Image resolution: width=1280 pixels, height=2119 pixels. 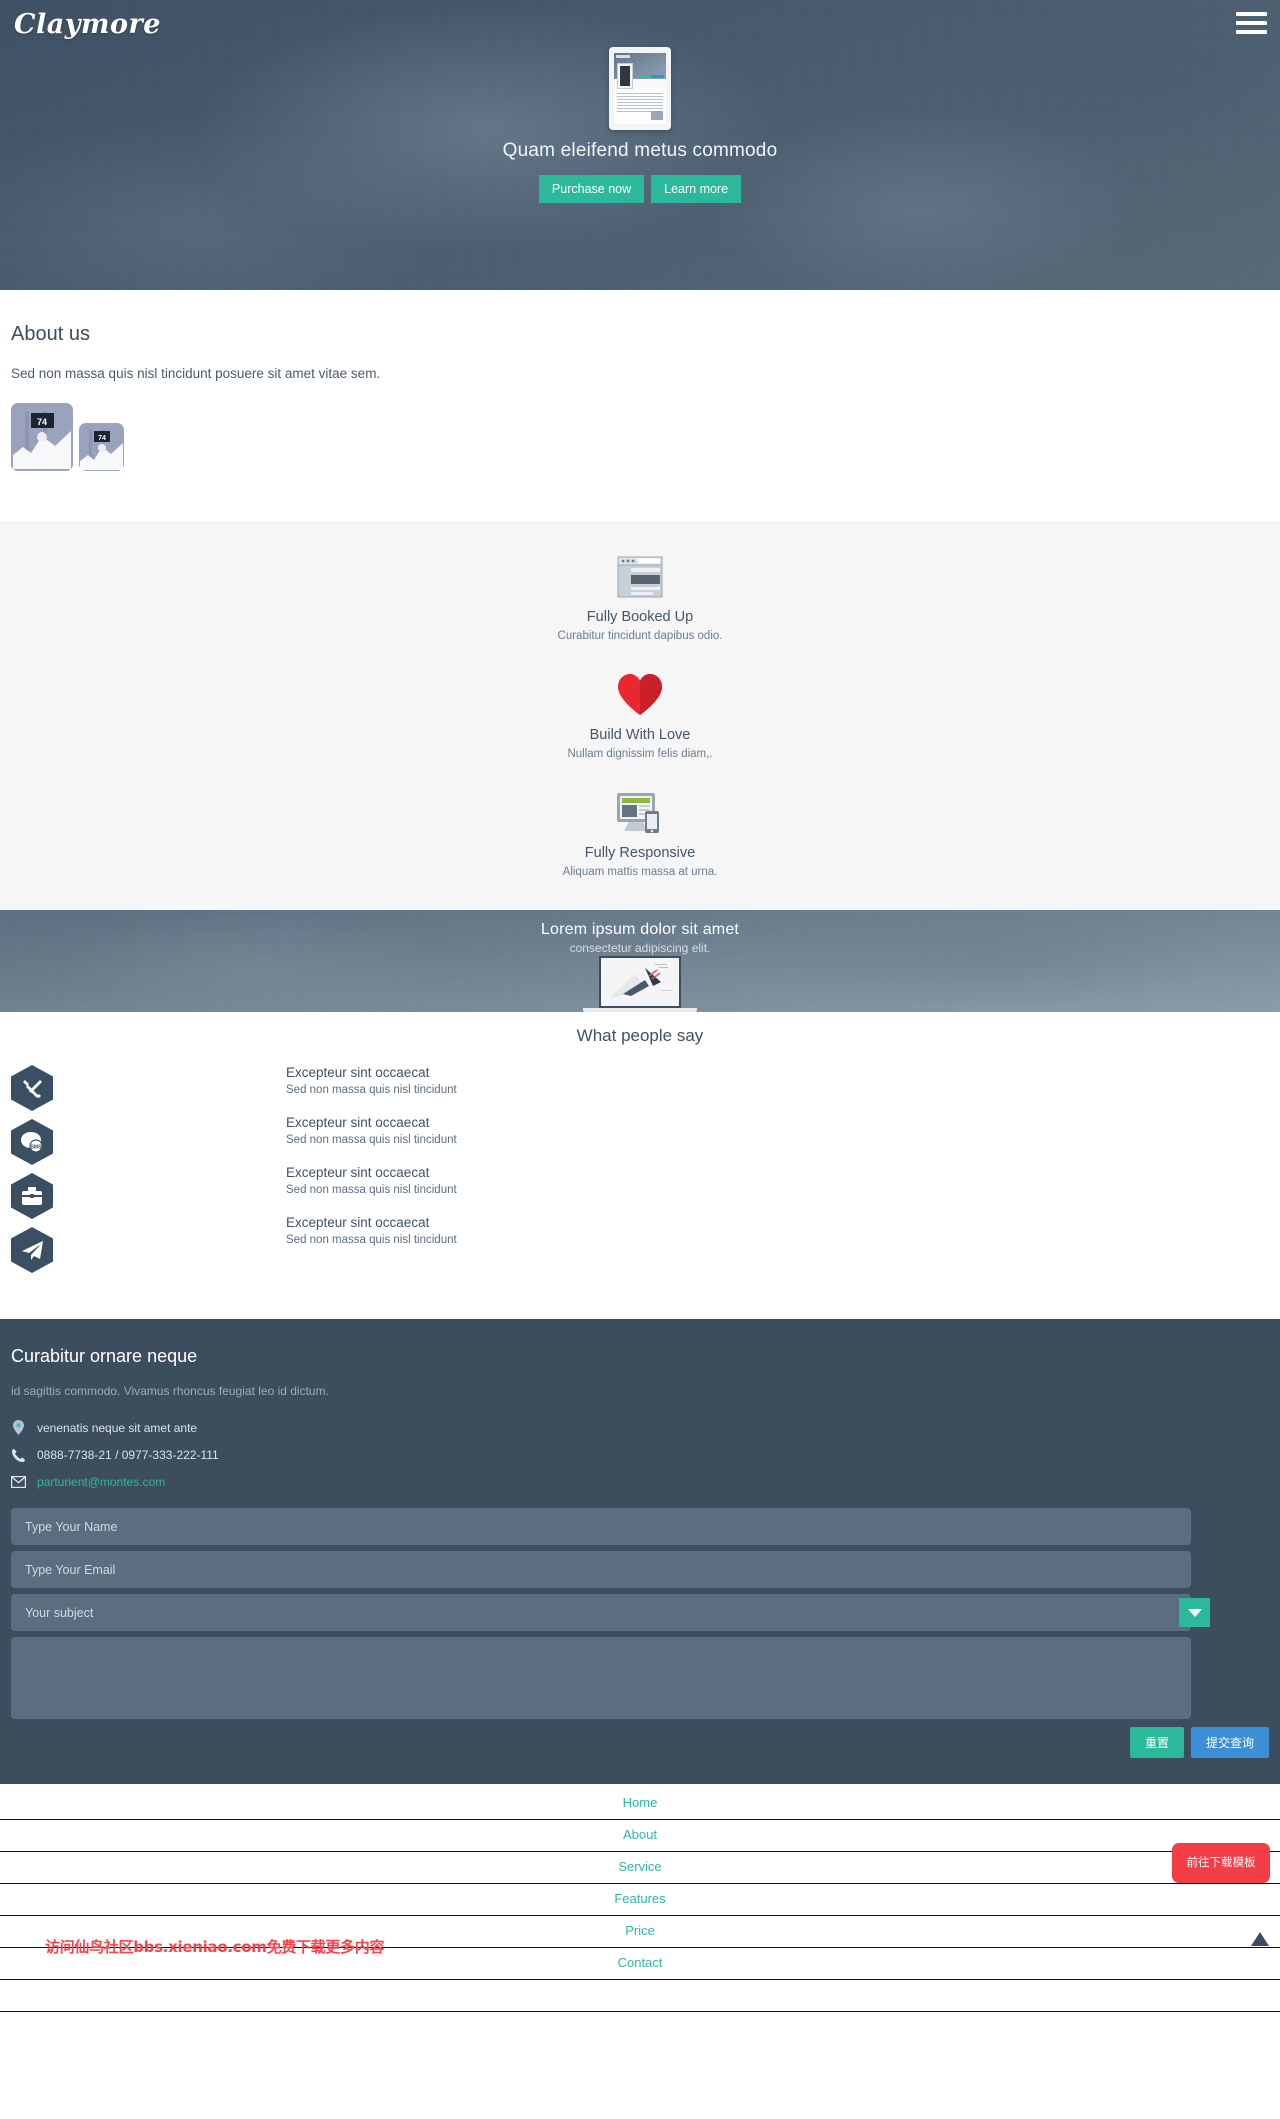 What do you see at coordinates (640, 1482) in the screenshot?
I see `contact-email-row: parturient@montes.com` at bounding box center [640, 1482].